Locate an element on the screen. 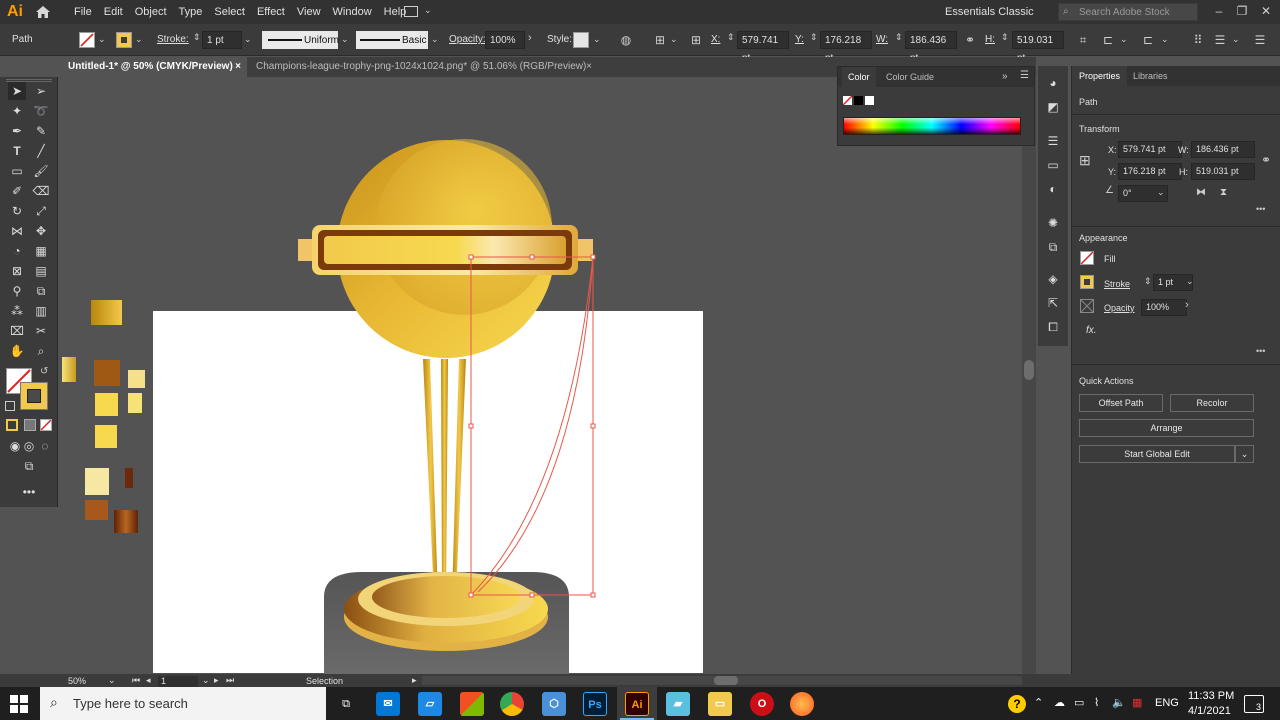  close-icon: ✕ is located at coordinates (1266, 11).